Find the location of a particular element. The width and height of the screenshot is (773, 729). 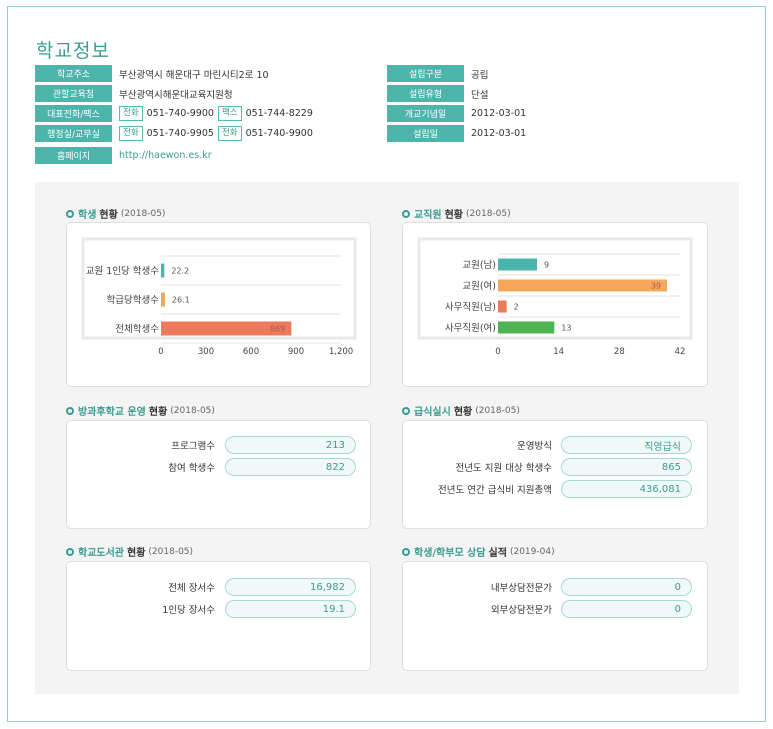

stat-value: 16,982 is located at coordinates (290, 587).